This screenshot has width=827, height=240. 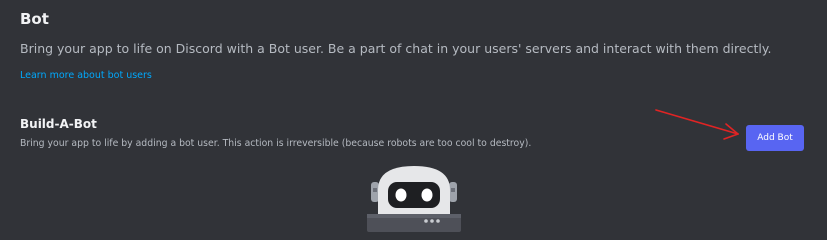 I want to click on learn-more-link: Learn more about bot users, so click(x=86, y=76).